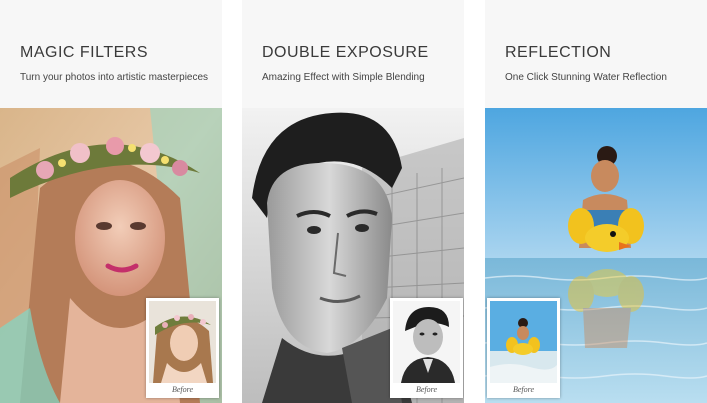 Image resolution: width=707 pixels, height=403 pixels. Describe the element at coordinates (558, 52) in the screenshot. I see `panel-title: REFLECTION` at that location.